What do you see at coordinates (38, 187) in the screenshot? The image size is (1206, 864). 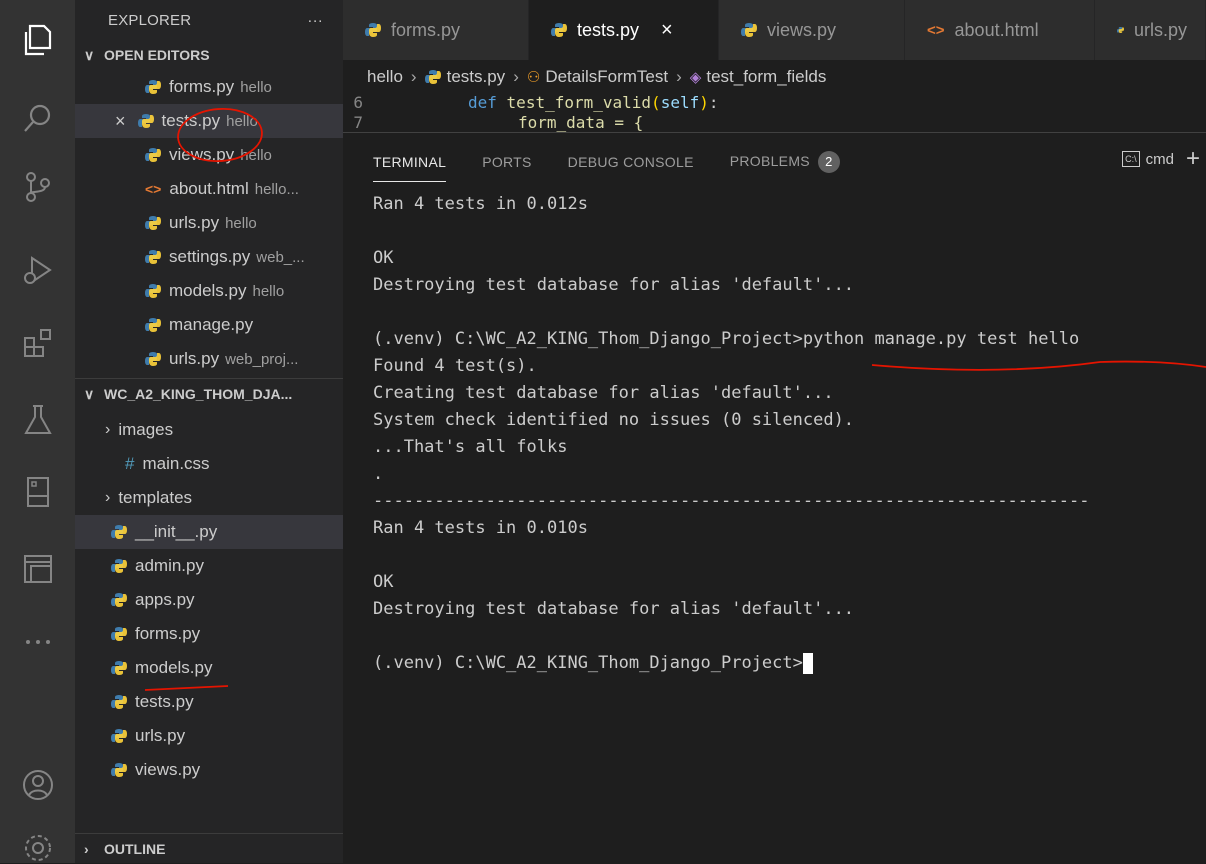 I see `source-control-icon` at bounding box center [38, 187].